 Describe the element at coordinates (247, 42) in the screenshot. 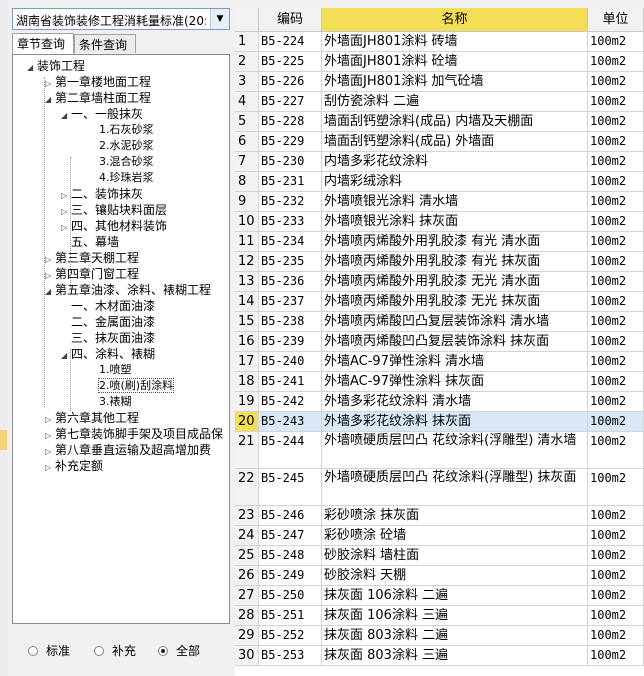

I see `row-index-cell: 1` at that location.